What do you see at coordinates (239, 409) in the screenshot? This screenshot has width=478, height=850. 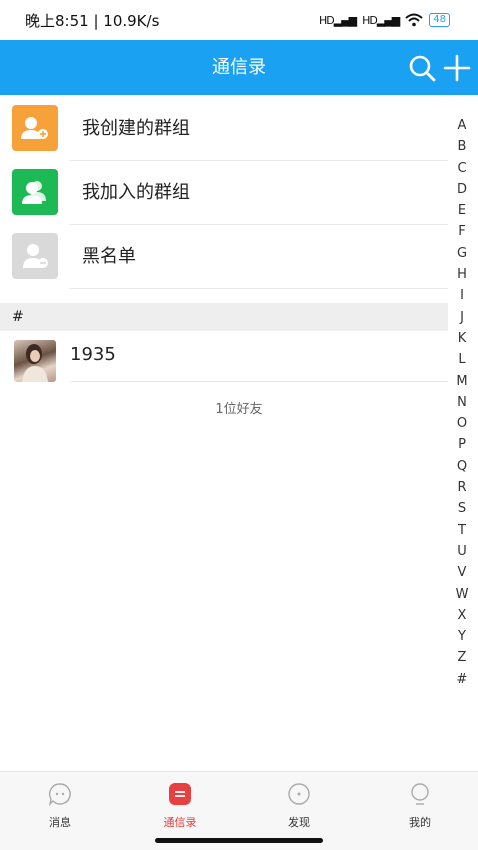 I see `friend-count: 1位好友` at bounding box center [239, 409].